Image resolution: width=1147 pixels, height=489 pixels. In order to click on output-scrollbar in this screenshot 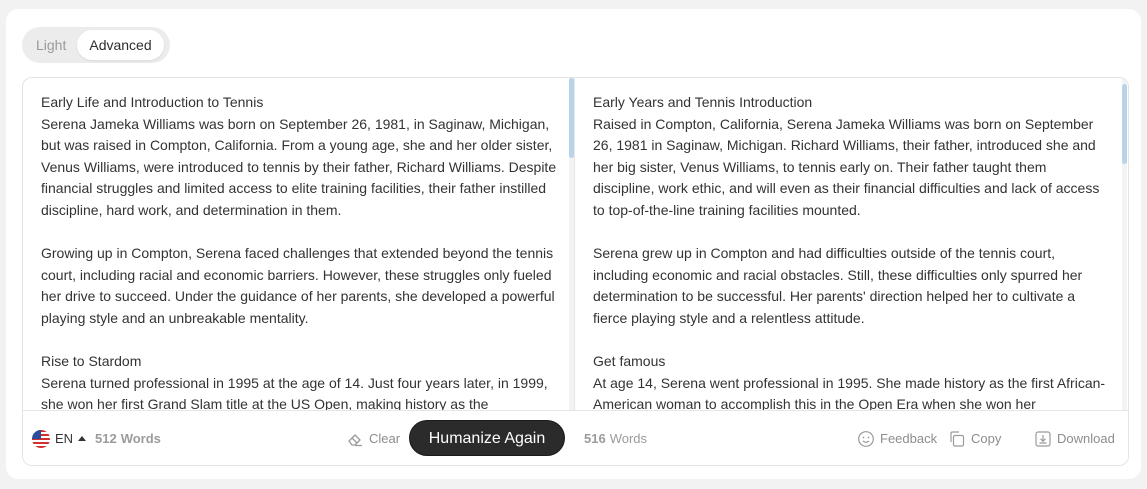, I will do `click(1124, 244)`.